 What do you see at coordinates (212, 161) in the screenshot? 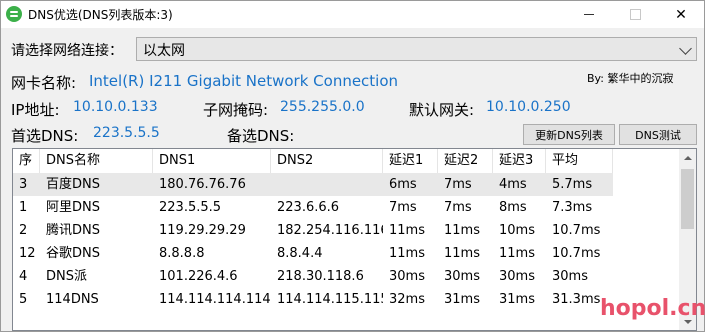
I see `header-col-dns1: DNS1` at bounding box center [212, 161].